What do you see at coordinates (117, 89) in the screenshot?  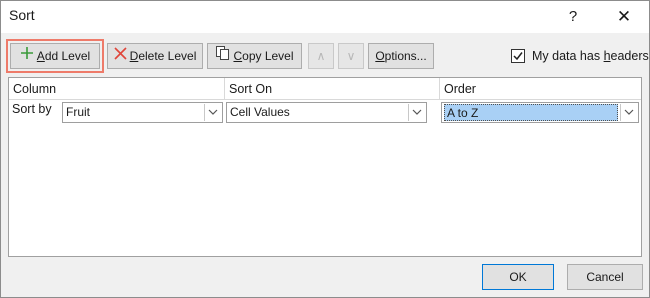 I see `column-header-column: Column` at bounding box center [117, 89].